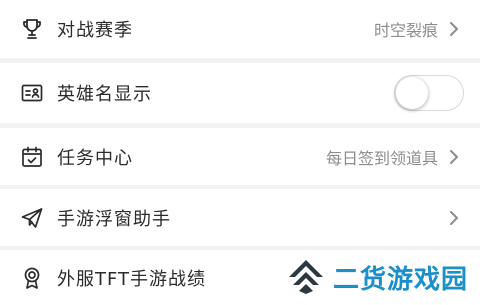  Describe the element at coordinates (429, 93) in the screenshot. I see `hero-name-toggle` at that location.